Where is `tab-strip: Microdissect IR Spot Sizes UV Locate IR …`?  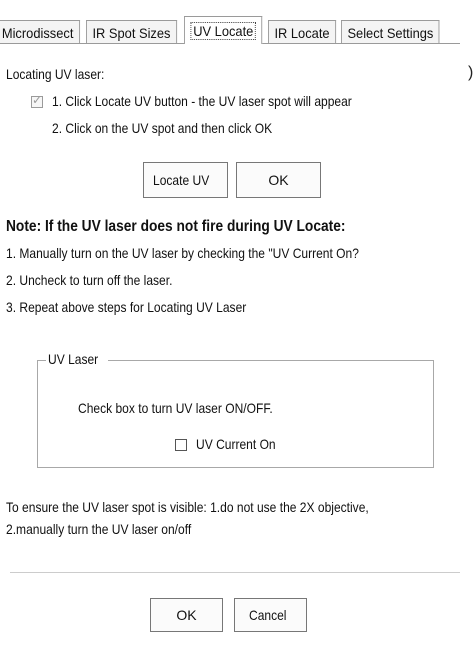 tab-strip: Microdissect IR Spot Sizes UV Locate IR … is located at coordinates (223, 30).